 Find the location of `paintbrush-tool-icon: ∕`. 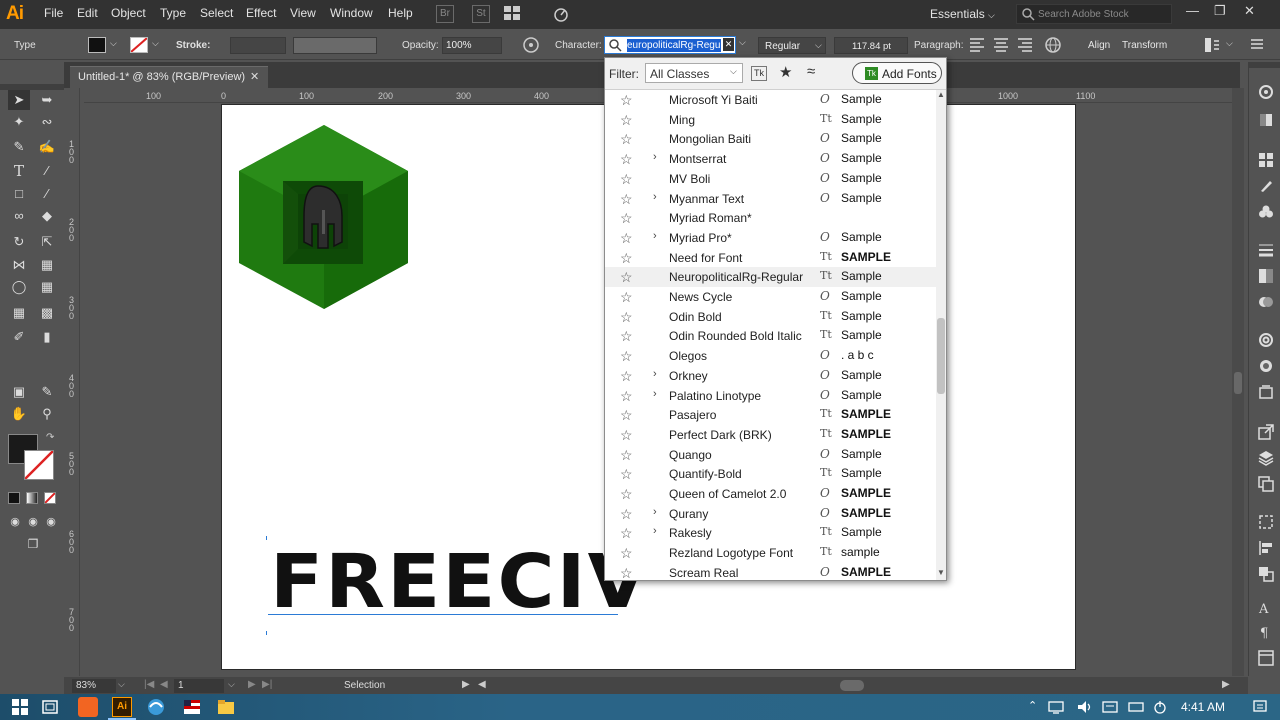

paintbrush-tool-icon: ∕ is located at coordinates (47, 194).